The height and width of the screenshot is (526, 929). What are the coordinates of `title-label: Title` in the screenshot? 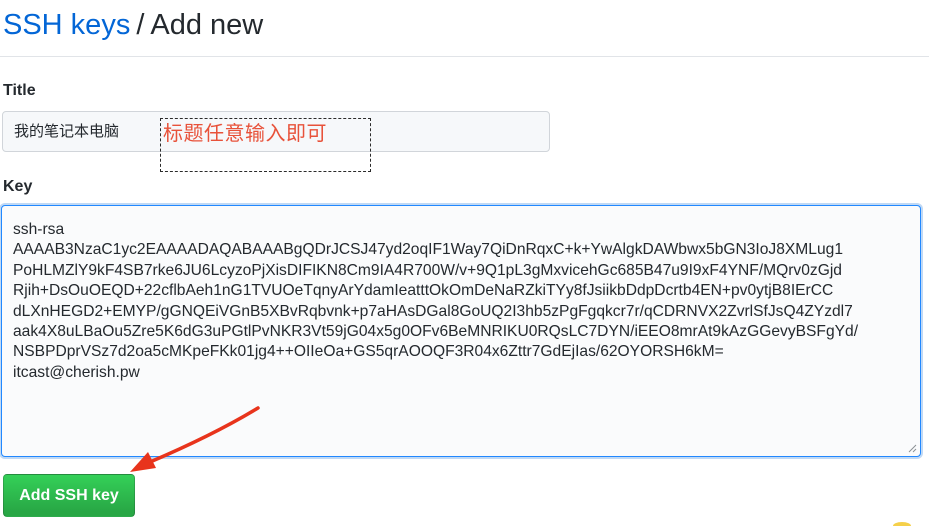 It's located at (19, 90).